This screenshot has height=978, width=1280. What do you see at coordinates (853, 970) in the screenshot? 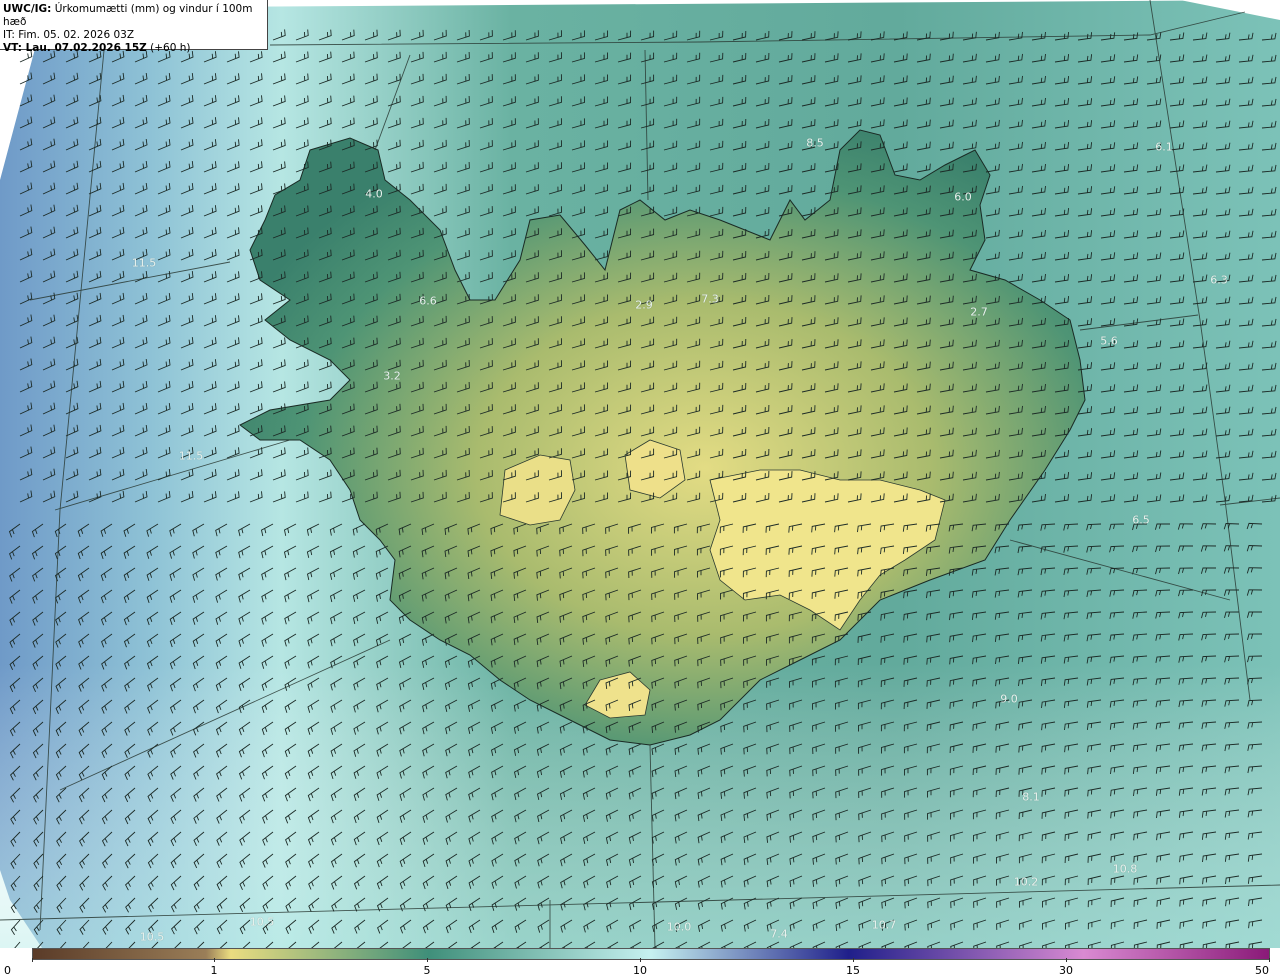
I see `colorbar-tick: 15` at bounding box center [853, 970].